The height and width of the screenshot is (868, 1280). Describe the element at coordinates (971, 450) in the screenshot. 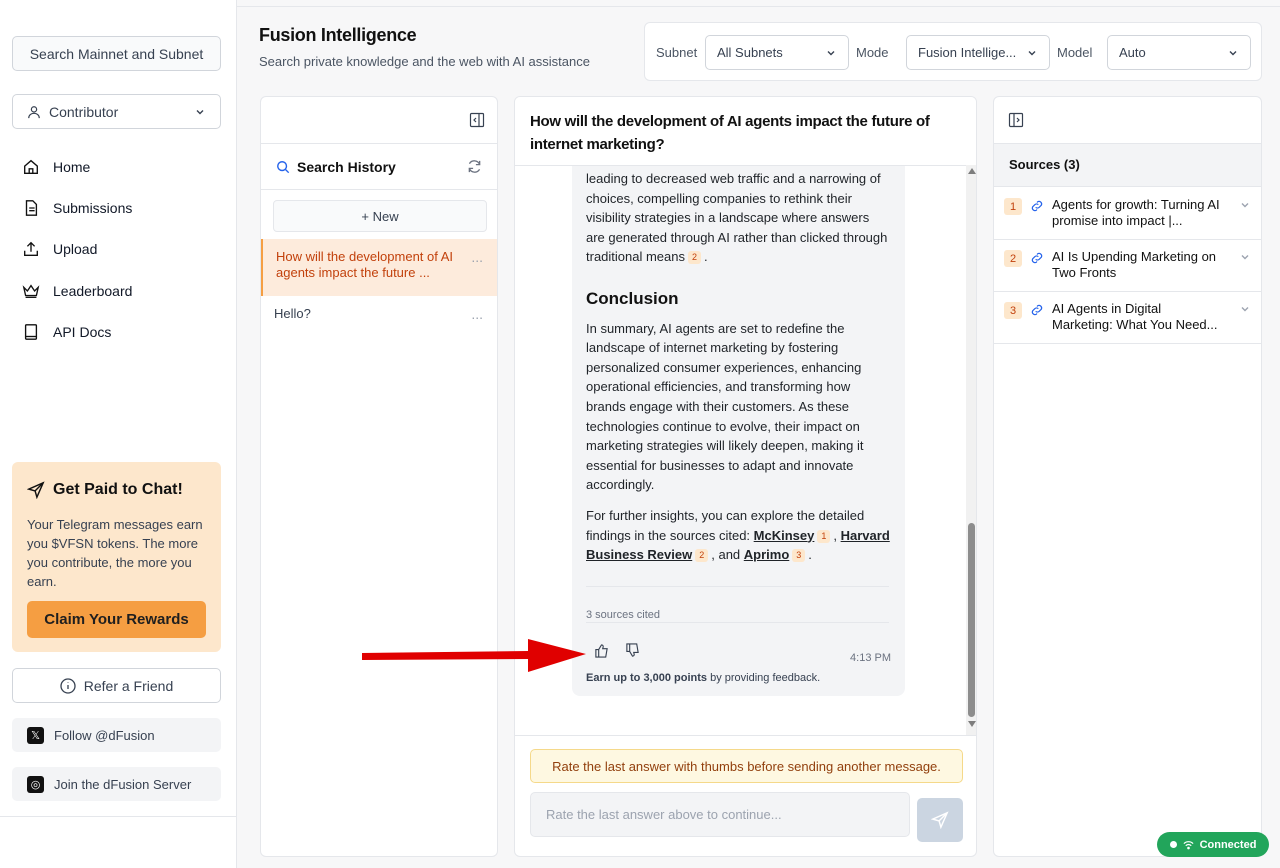

I see `chat-scrollbar` at that location.